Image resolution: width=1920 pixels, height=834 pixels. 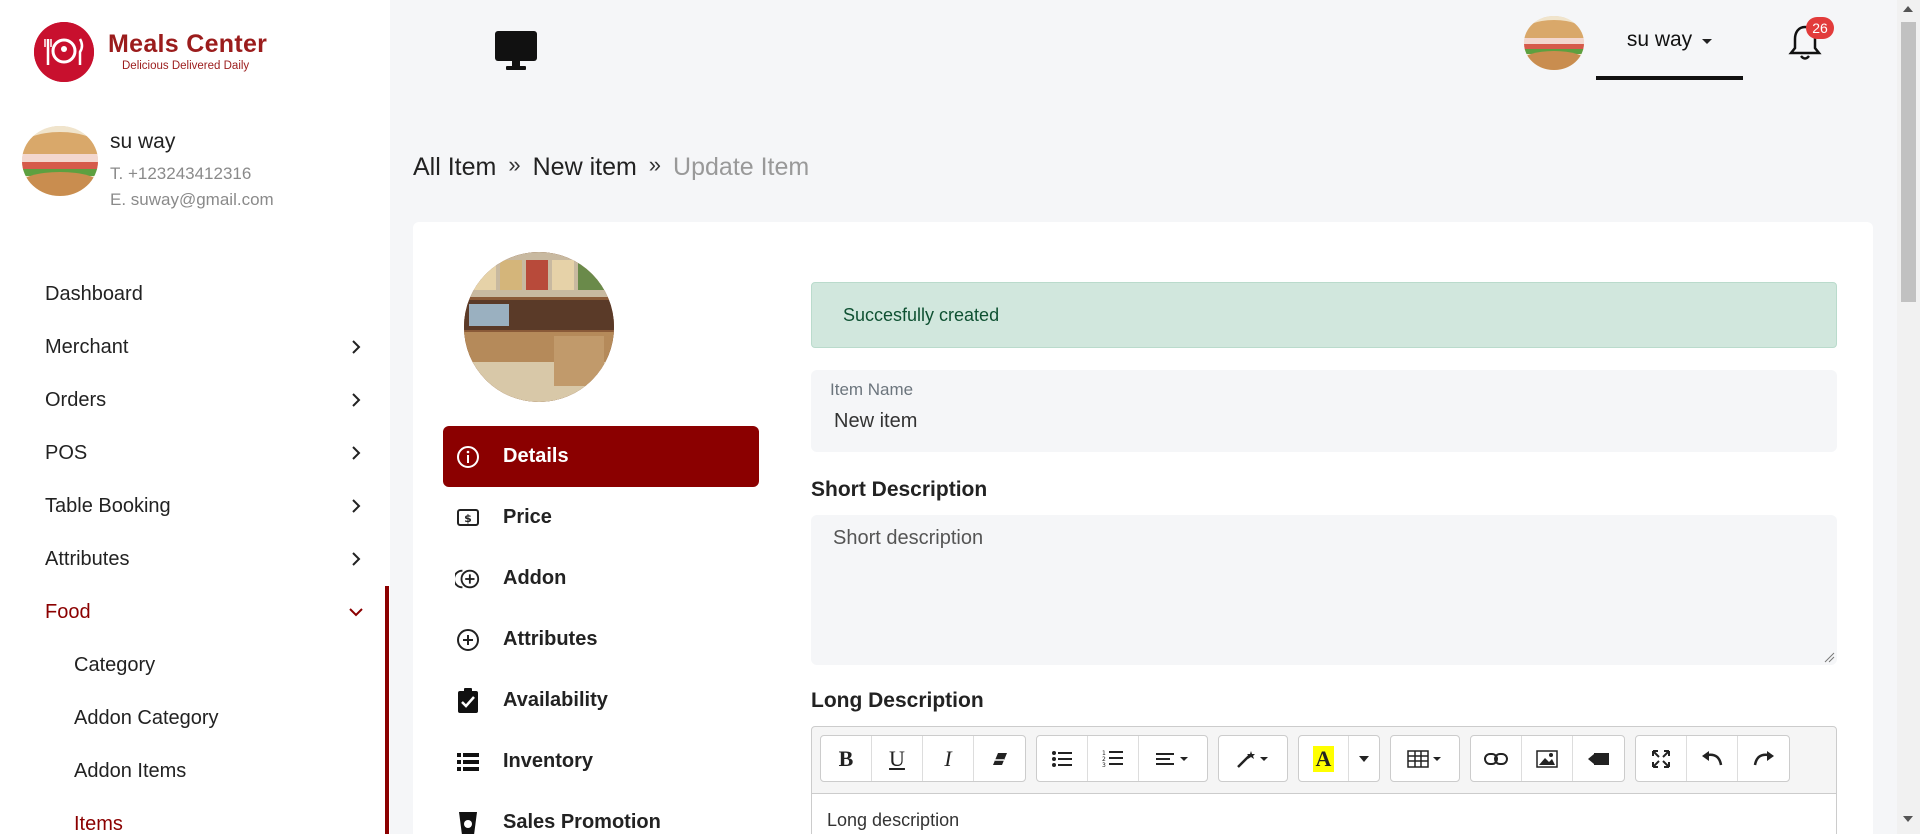 I want to click on item-name-field: Item Name New item, so click(x=1324, y=411).